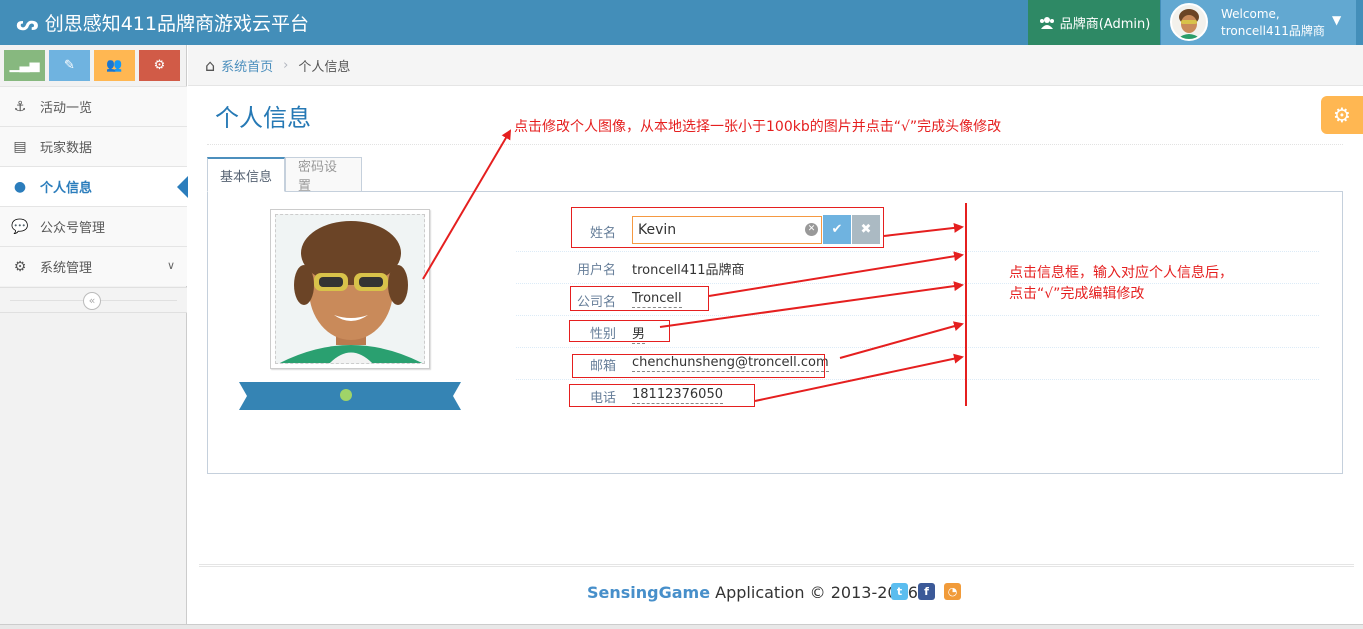  I want to click on username-value: troncell411品牌商, so click(688, 270).